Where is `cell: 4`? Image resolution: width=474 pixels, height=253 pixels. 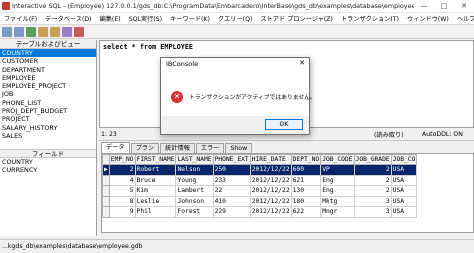 cell: 4 is located at coordinates (122, 180).